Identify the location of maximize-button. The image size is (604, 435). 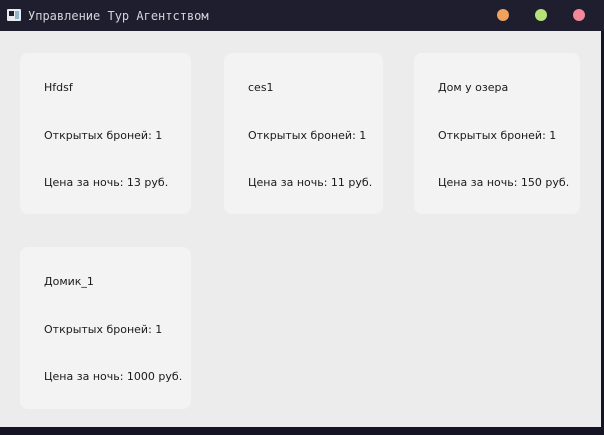
(541, 15).